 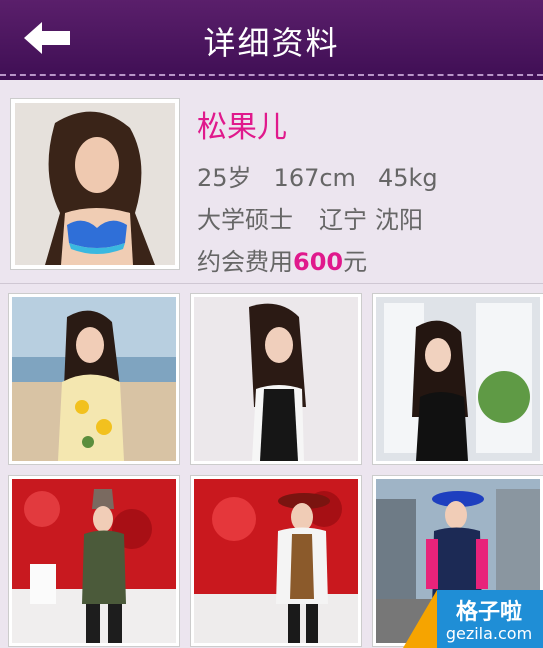 I want to click on watermark-triangle, so click(x=420, y=619).